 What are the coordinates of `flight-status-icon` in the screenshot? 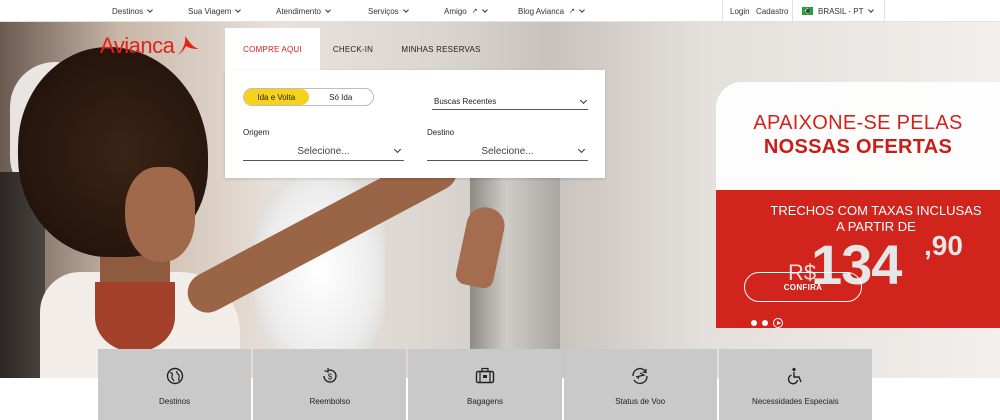 It's located at (640, 376).